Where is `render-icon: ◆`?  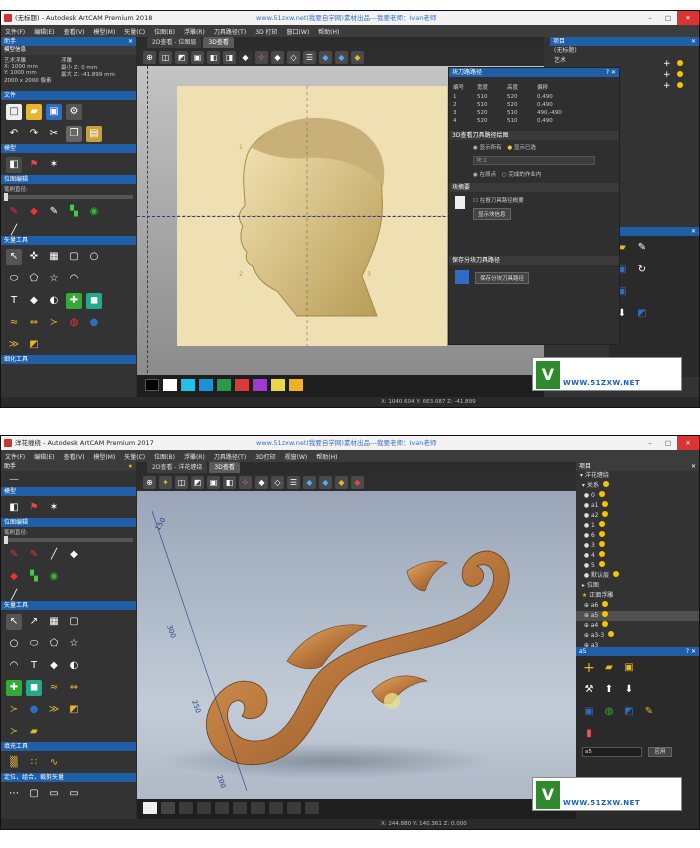
render-icon: ◆ is located at coordinates (357, 482).